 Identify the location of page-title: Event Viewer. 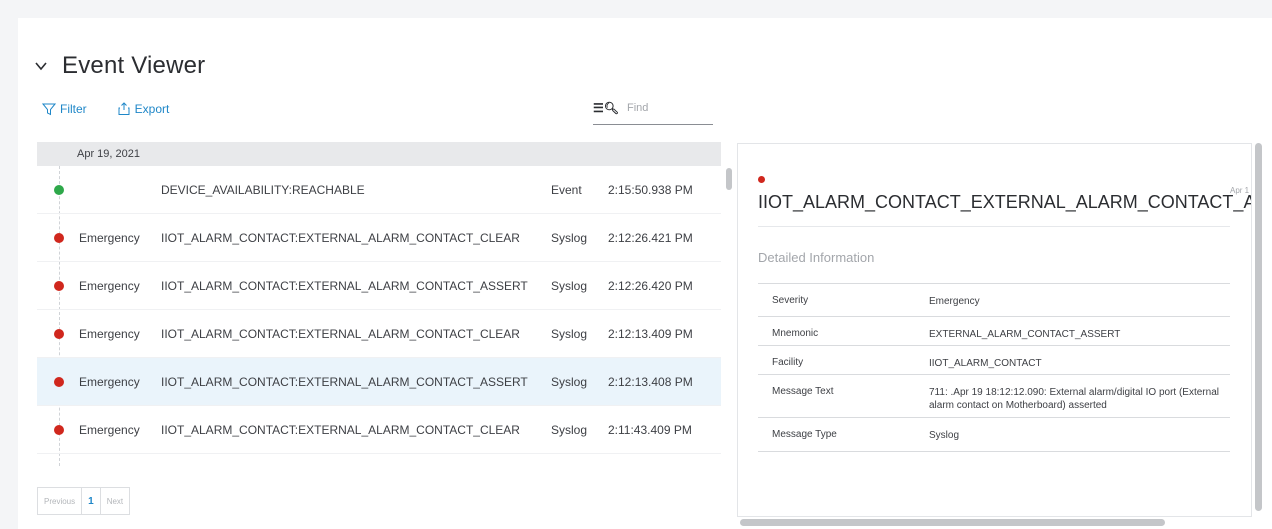
(134, 65).